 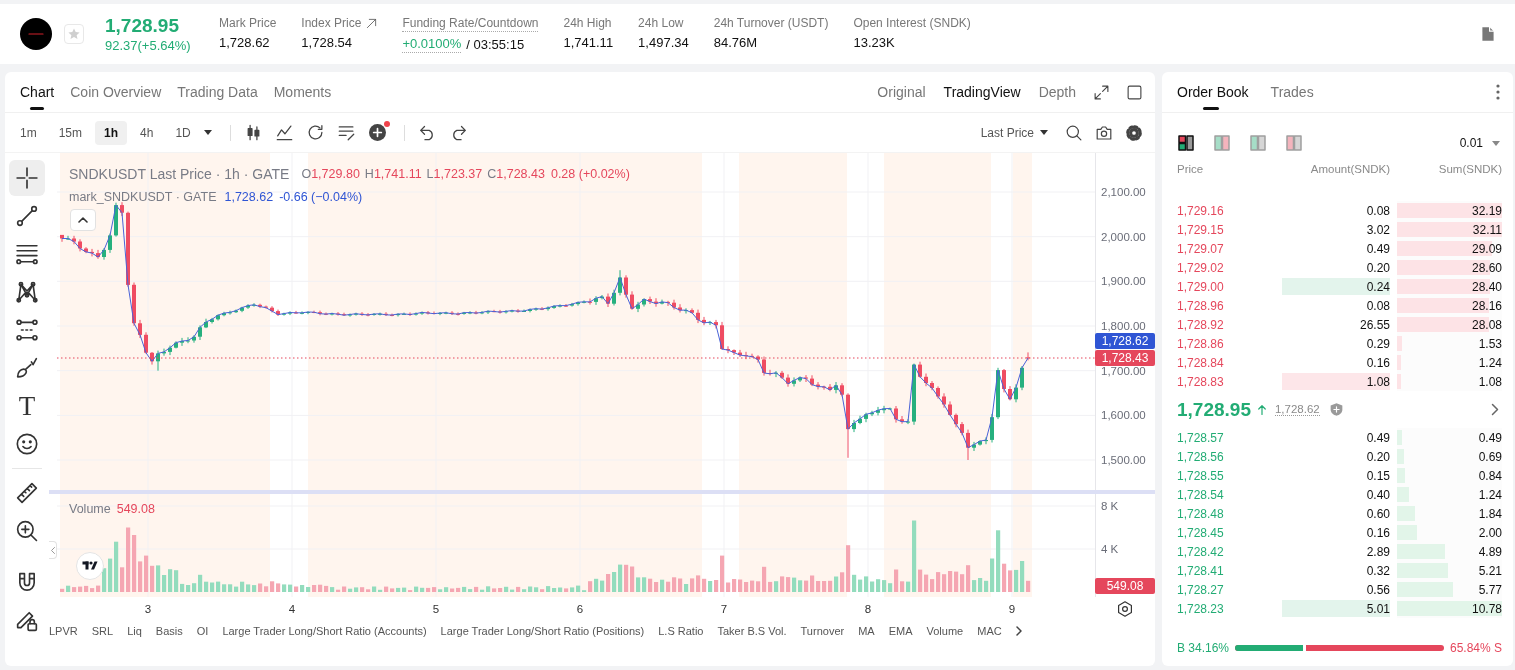 I want to click on indicator-tab: Turnover, so click(x=822, y=631).